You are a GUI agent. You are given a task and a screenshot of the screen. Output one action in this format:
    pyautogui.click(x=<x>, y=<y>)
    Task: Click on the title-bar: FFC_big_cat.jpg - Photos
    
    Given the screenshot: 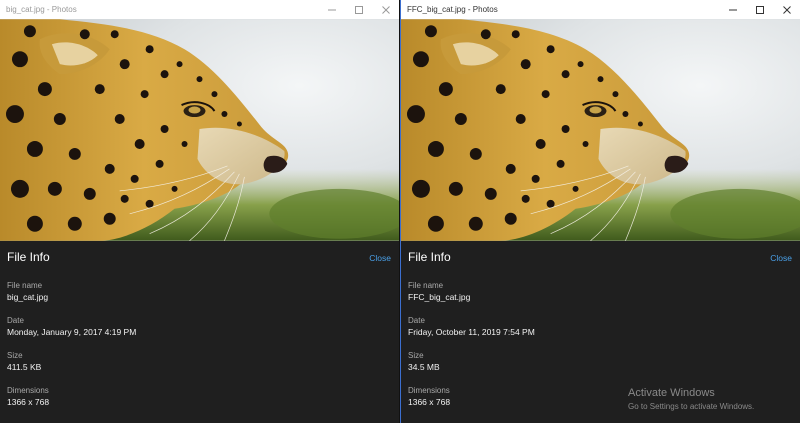 What is the action you would take?
    pyautogui.click(x=600, y=9)
    